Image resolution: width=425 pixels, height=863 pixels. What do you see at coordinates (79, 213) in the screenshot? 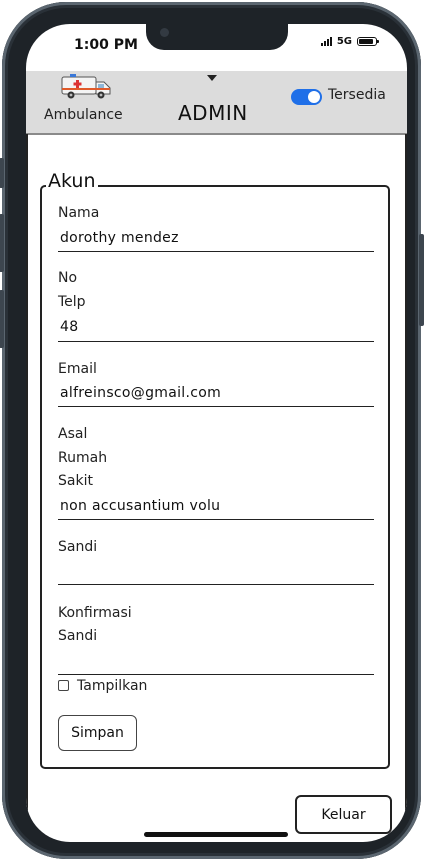
I see `name-label: Nama` at bounding box center [79, 213].